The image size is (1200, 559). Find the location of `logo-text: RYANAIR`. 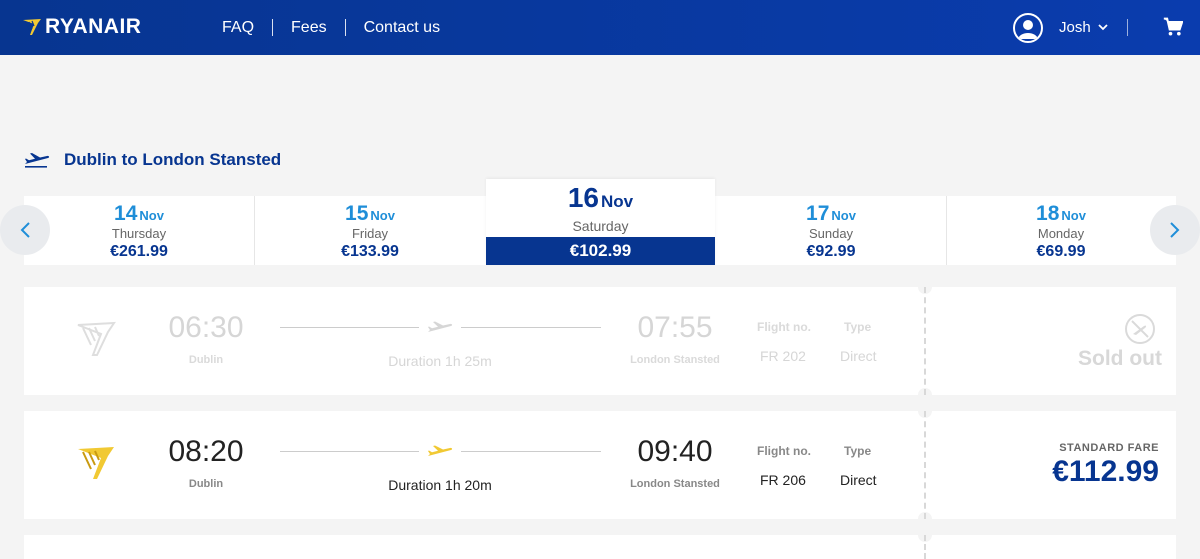

logo-text: RYANAIR is located at coordinates (93, 26).